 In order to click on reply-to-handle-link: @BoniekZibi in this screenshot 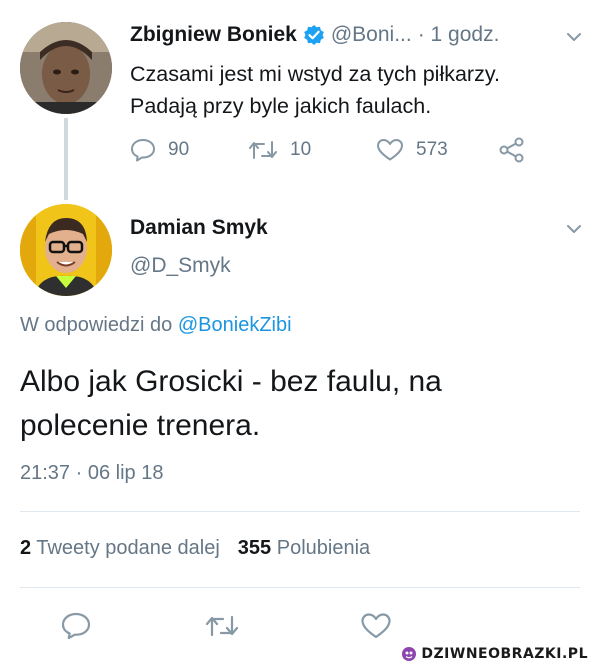, I will do `click(235, 325)`.